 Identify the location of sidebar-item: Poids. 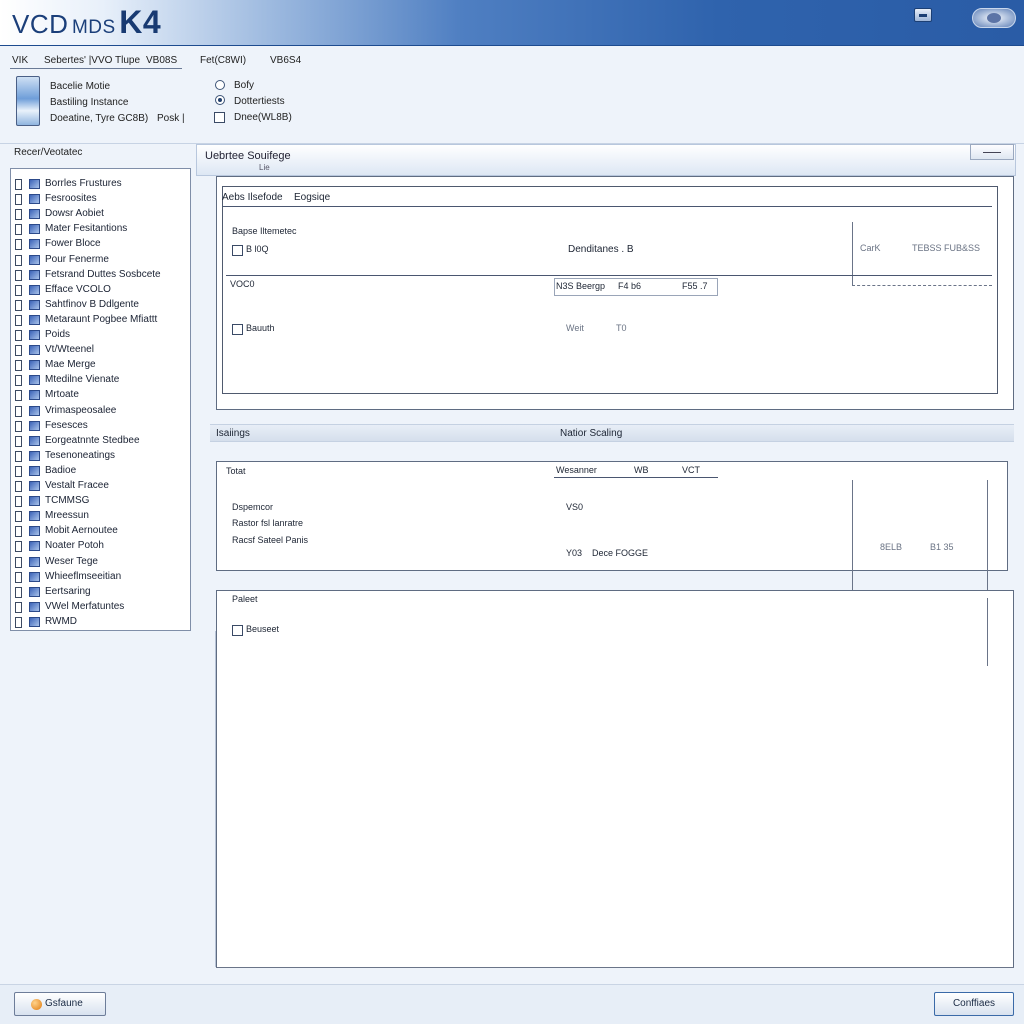
(101, 335).